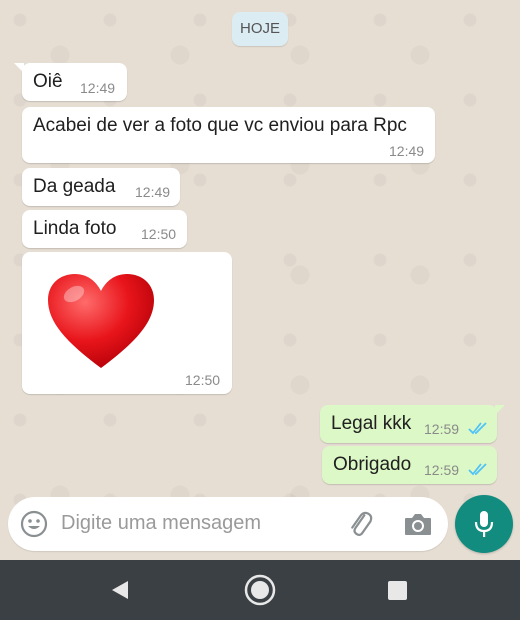 This screenshot has height=620, width=520. I want to click on message-incoming: Da geada 12:49, so click(101, 187).